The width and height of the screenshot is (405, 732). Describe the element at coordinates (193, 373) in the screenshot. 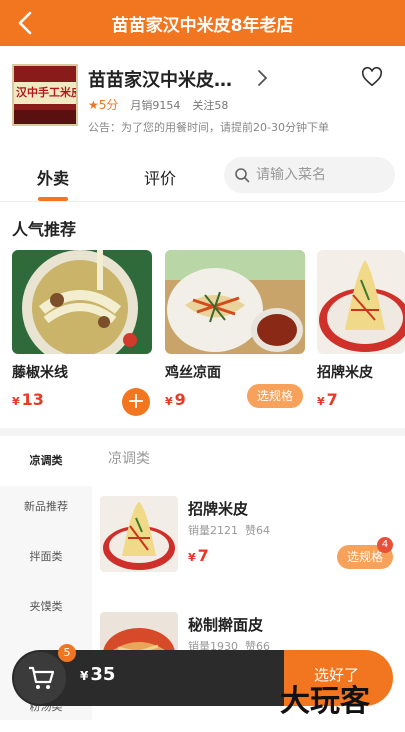

I see `dish-name: 鸡丝凉面` at that location.